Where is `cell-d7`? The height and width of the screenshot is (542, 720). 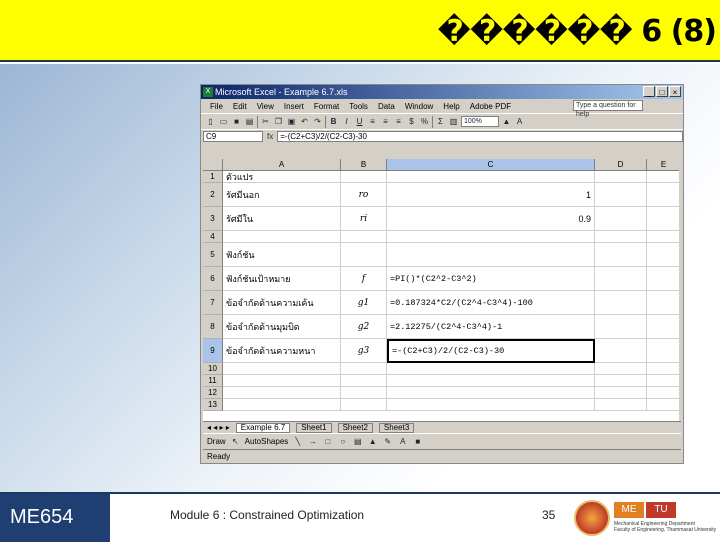
cell-d7 is located at coordinates (621, 303).